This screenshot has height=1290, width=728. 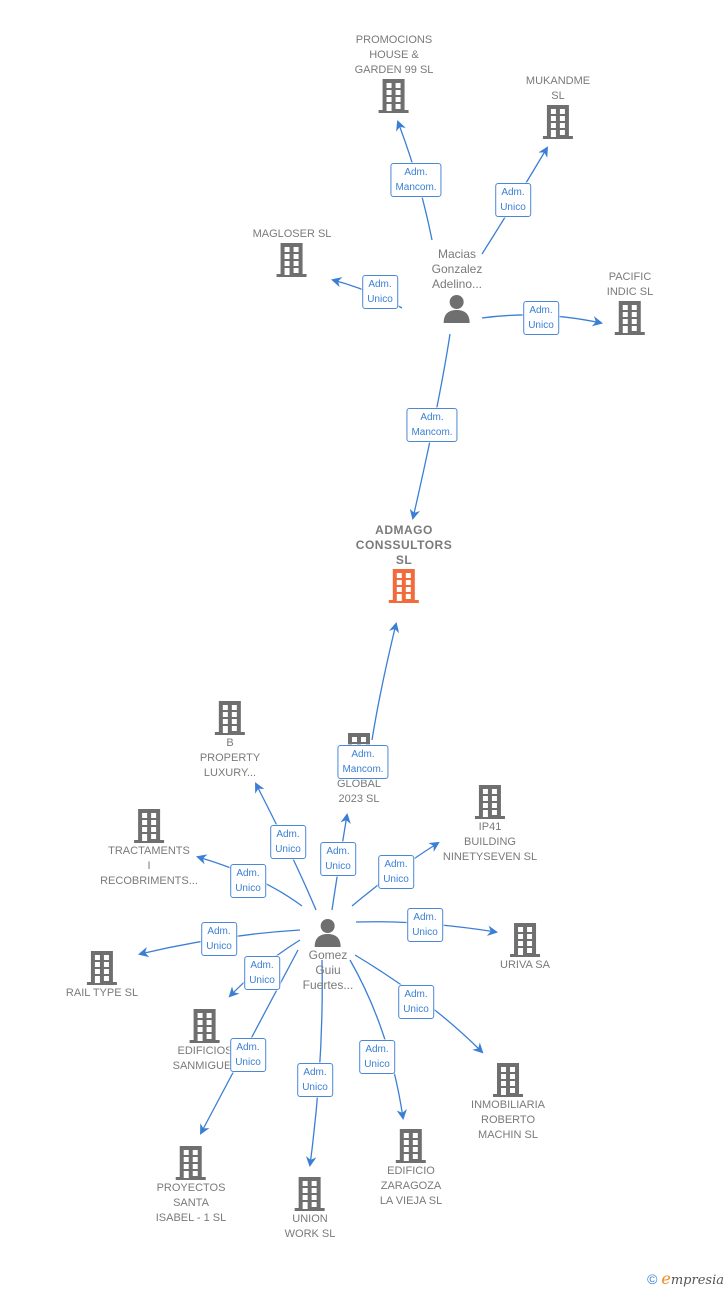 What do you see at coordinates (310, 1227) in the screenshot?
I see `node-label: UNION WORK SL` at bounding box center [310, 1227].